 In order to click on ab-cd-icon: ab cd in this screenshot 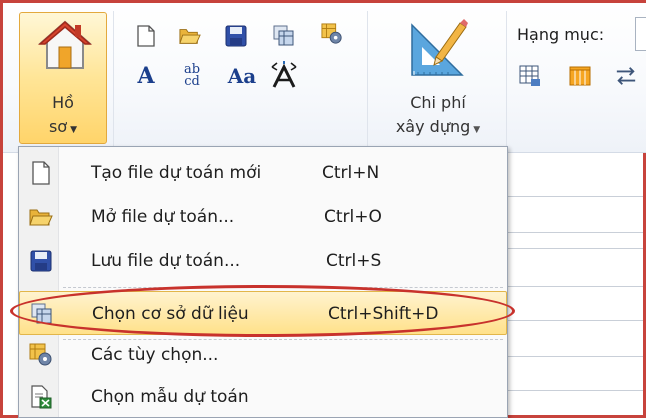, I will do `click(192, 76)`.